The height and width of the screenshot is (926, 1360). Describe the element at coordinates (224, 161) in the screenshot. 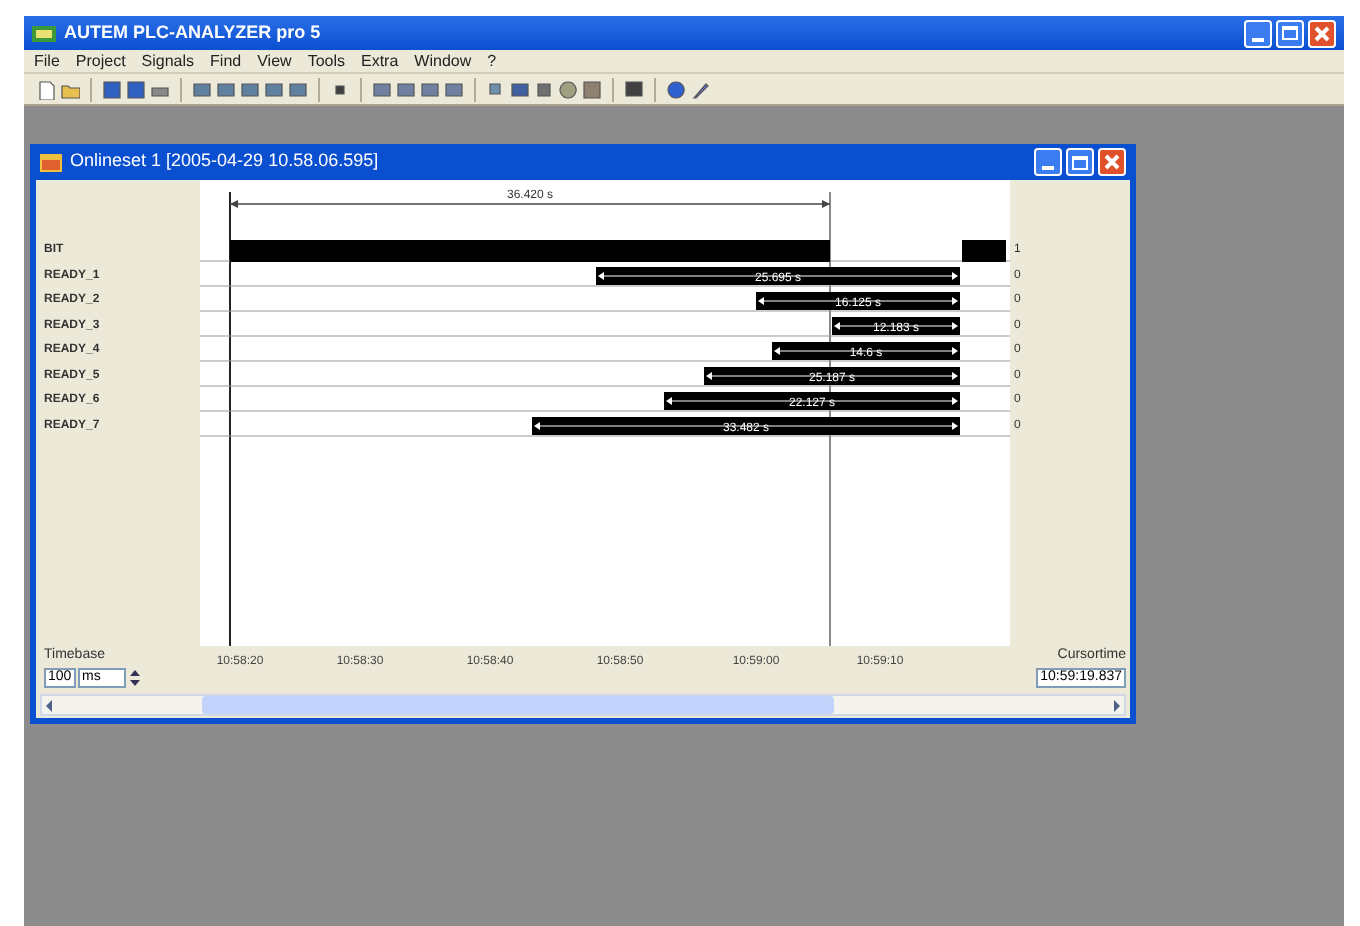

I see `document-title: Onlineset 1 [2005-04-29 10.58.06.595]` at that location.